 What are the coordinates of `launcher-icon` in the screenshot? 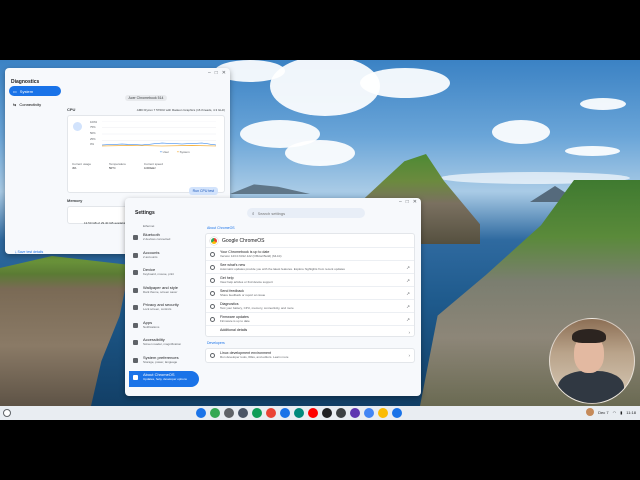 It's located at (7, 413).